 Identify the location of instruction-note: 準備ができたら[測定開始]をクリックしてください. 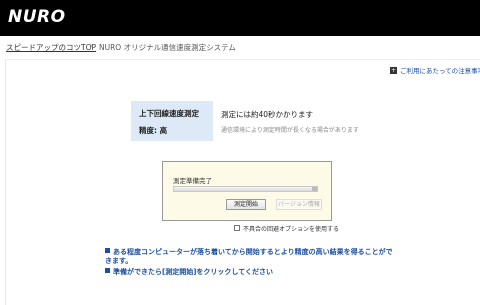
(189, 272).